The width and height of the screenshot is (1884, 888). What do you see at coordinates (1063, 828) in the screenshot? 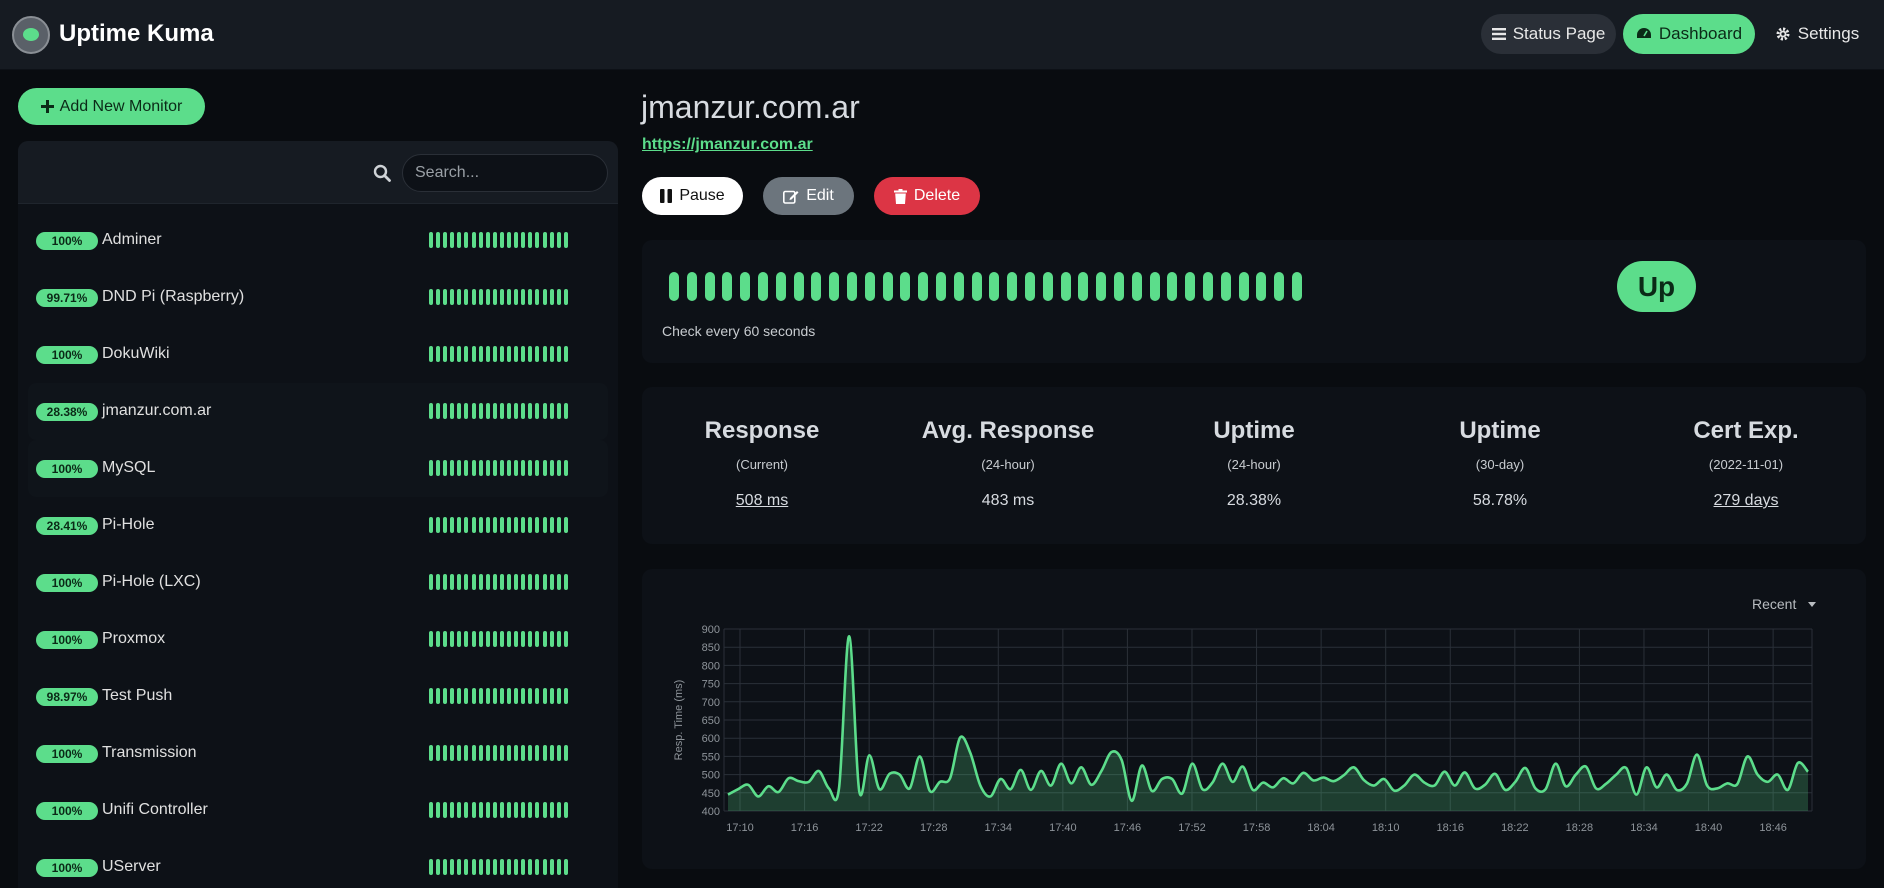
I see `x-tick-label: 17:40` at bounding box center [1063, 828].